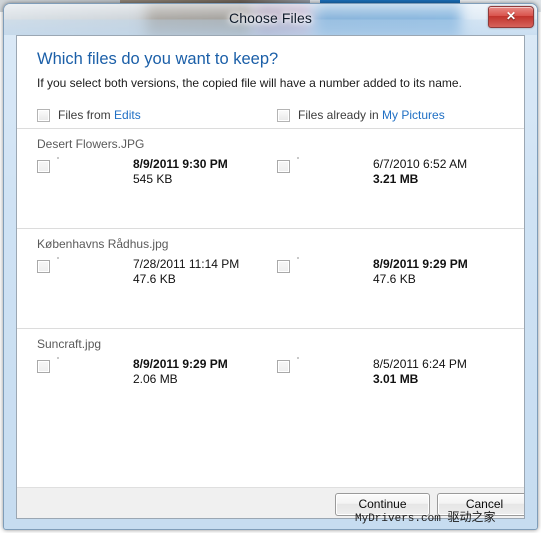  Describe the element at coordinates (413, 115) in the screenshot. I see `destination-folder-link: My Pictures` at that location.